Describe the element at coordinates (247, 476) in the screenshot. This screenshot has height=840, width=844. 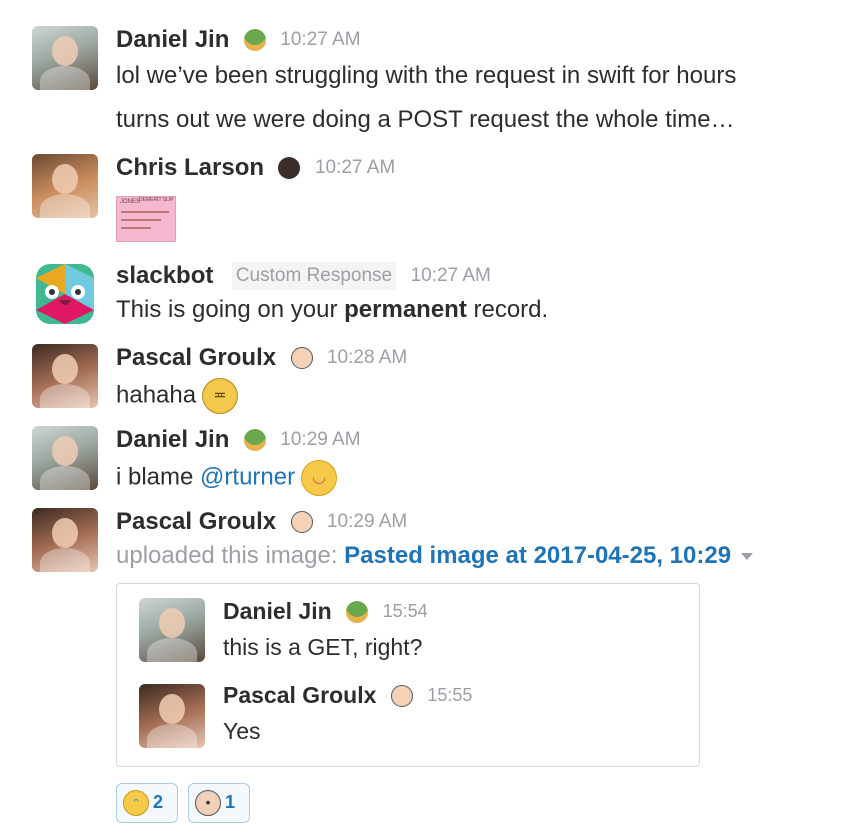
I see `user-mention-link: @rturner` at that location.